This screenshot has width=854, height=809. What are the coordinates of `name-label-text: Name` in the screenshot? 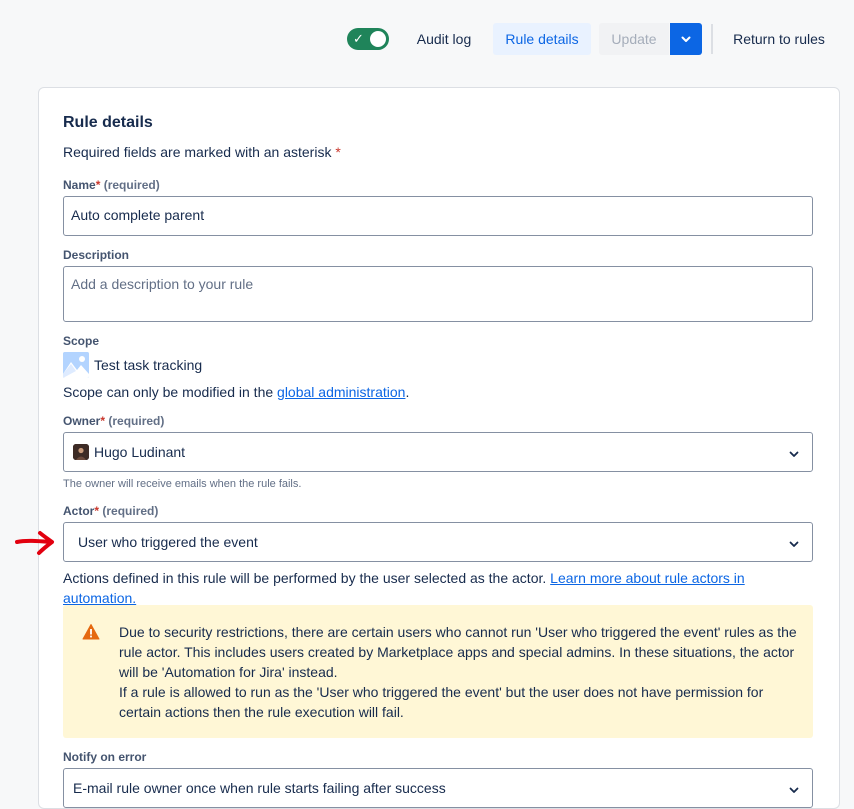 It's located at (79, 185).